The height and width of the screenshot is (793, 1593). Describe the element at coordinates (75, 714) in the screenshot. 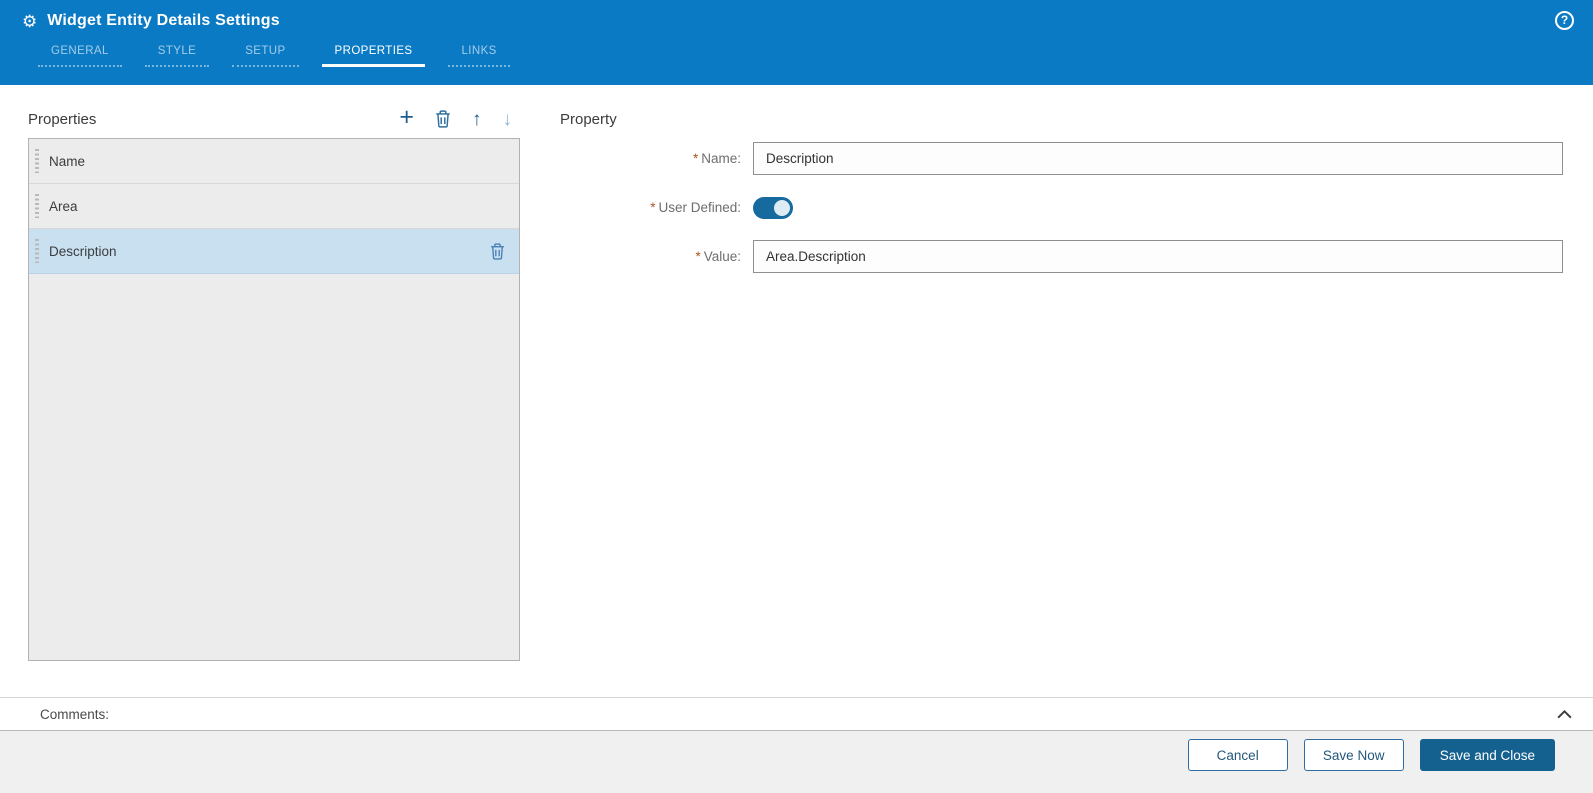

I see `comments-label: Comments:` at that location.